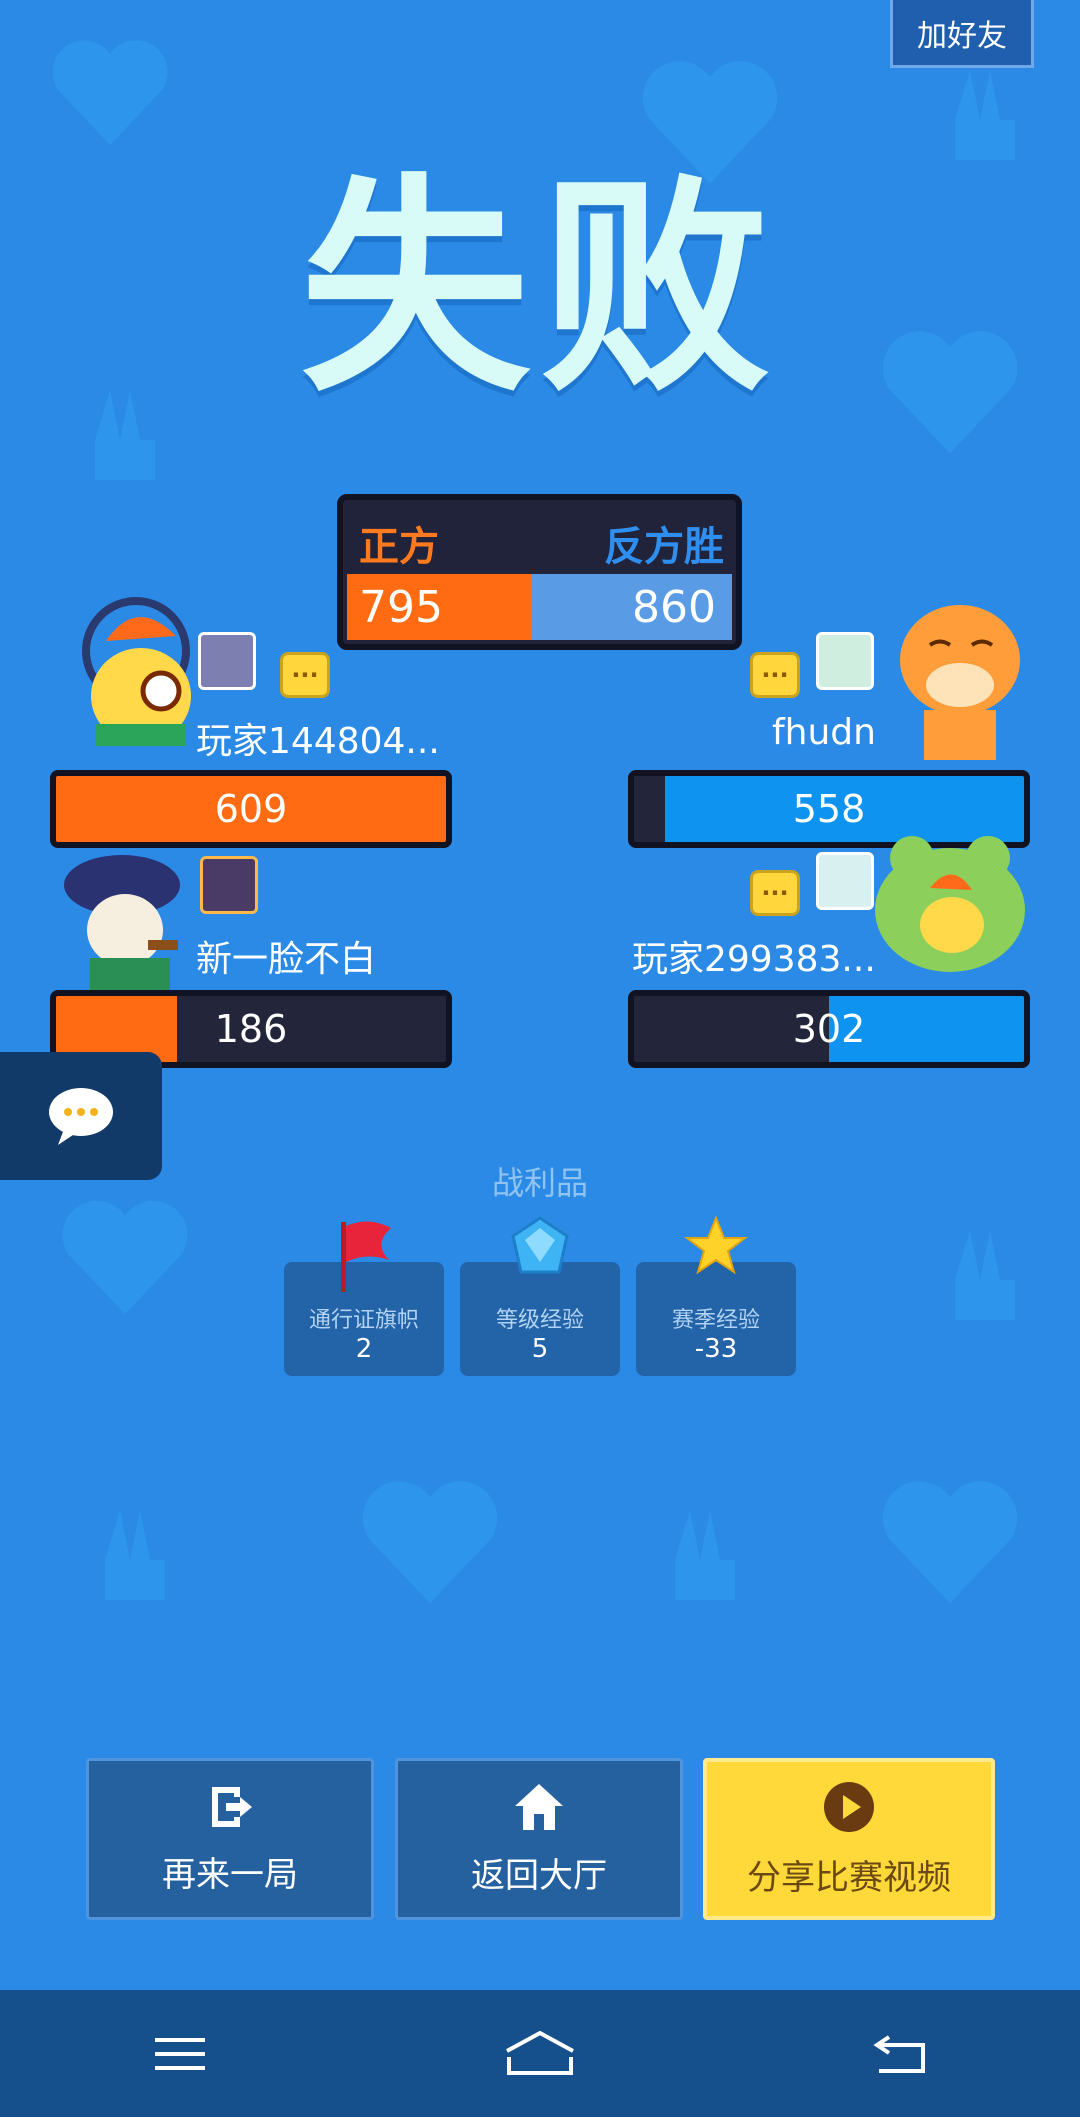 Image resolution: width=1080 pixels, height=2117 pixels. What do you see at coordinates (960, 682) in the screenshot?
I see `tiger-avatar-icon` at bounding box center [960, 682].